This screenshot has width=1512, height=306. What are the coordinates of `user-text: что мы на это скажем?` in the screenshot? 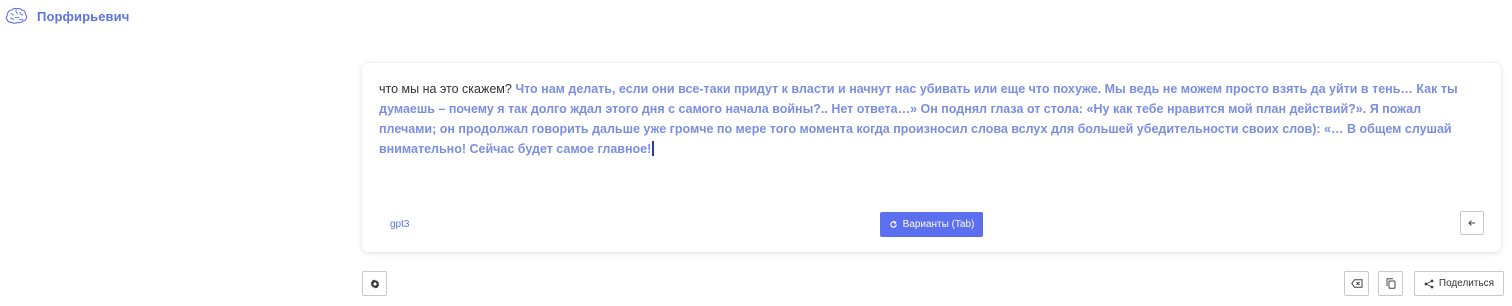 It's located at (445, 89).